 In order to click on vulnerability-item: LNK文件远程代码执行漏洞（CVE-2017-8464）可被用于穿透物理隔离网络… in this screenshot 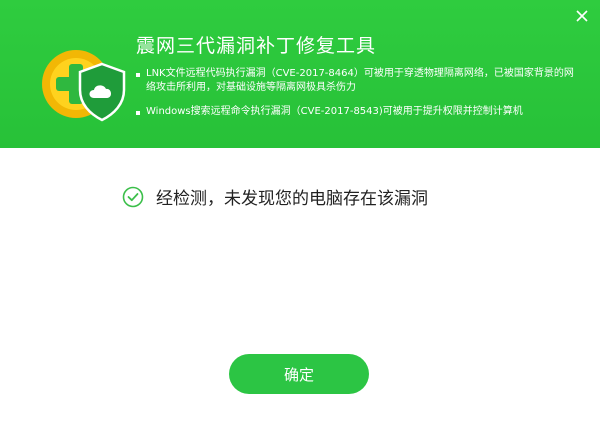, I will do `click(356, 81)`.